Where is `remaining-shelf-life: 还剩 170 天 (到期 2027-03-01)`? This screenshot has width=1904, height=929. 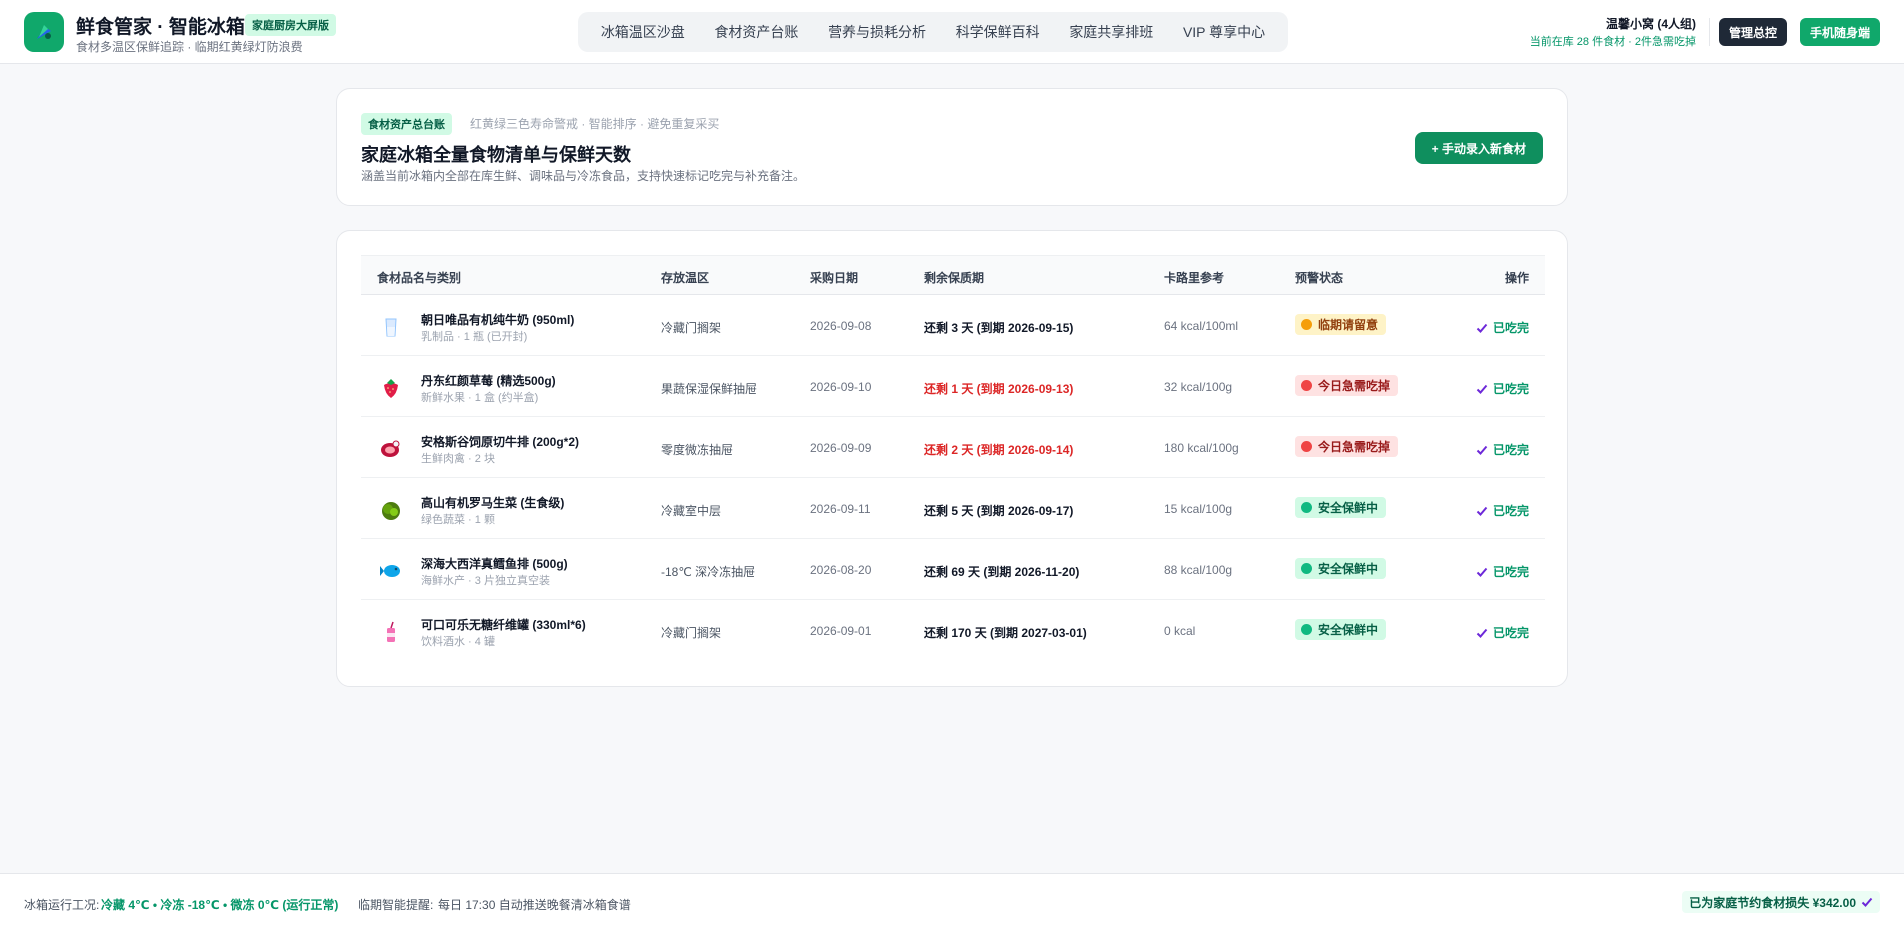 remaining-shelf-life: 还剩 170 天 (到期 2027-03-01) is located at coordinates (1005, 633).